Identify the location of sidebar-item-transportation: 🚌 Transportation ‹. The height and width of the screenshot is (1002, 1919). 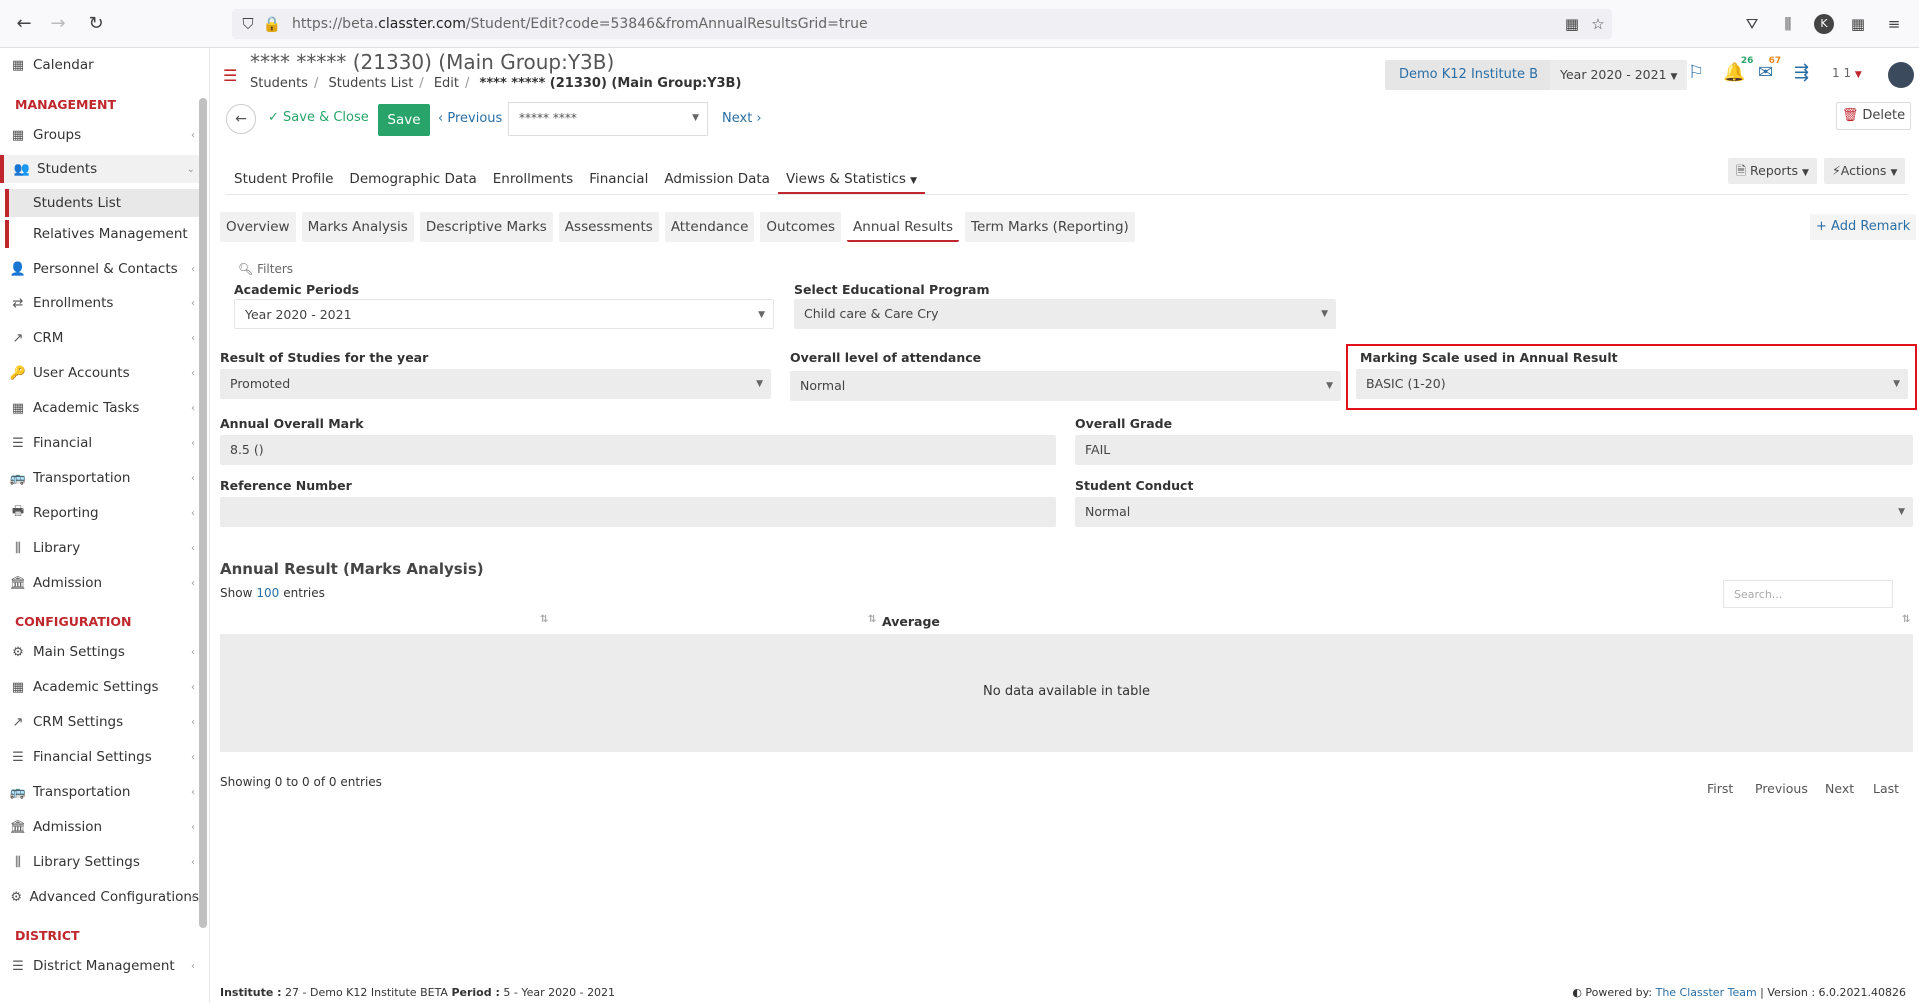
(99, 478).